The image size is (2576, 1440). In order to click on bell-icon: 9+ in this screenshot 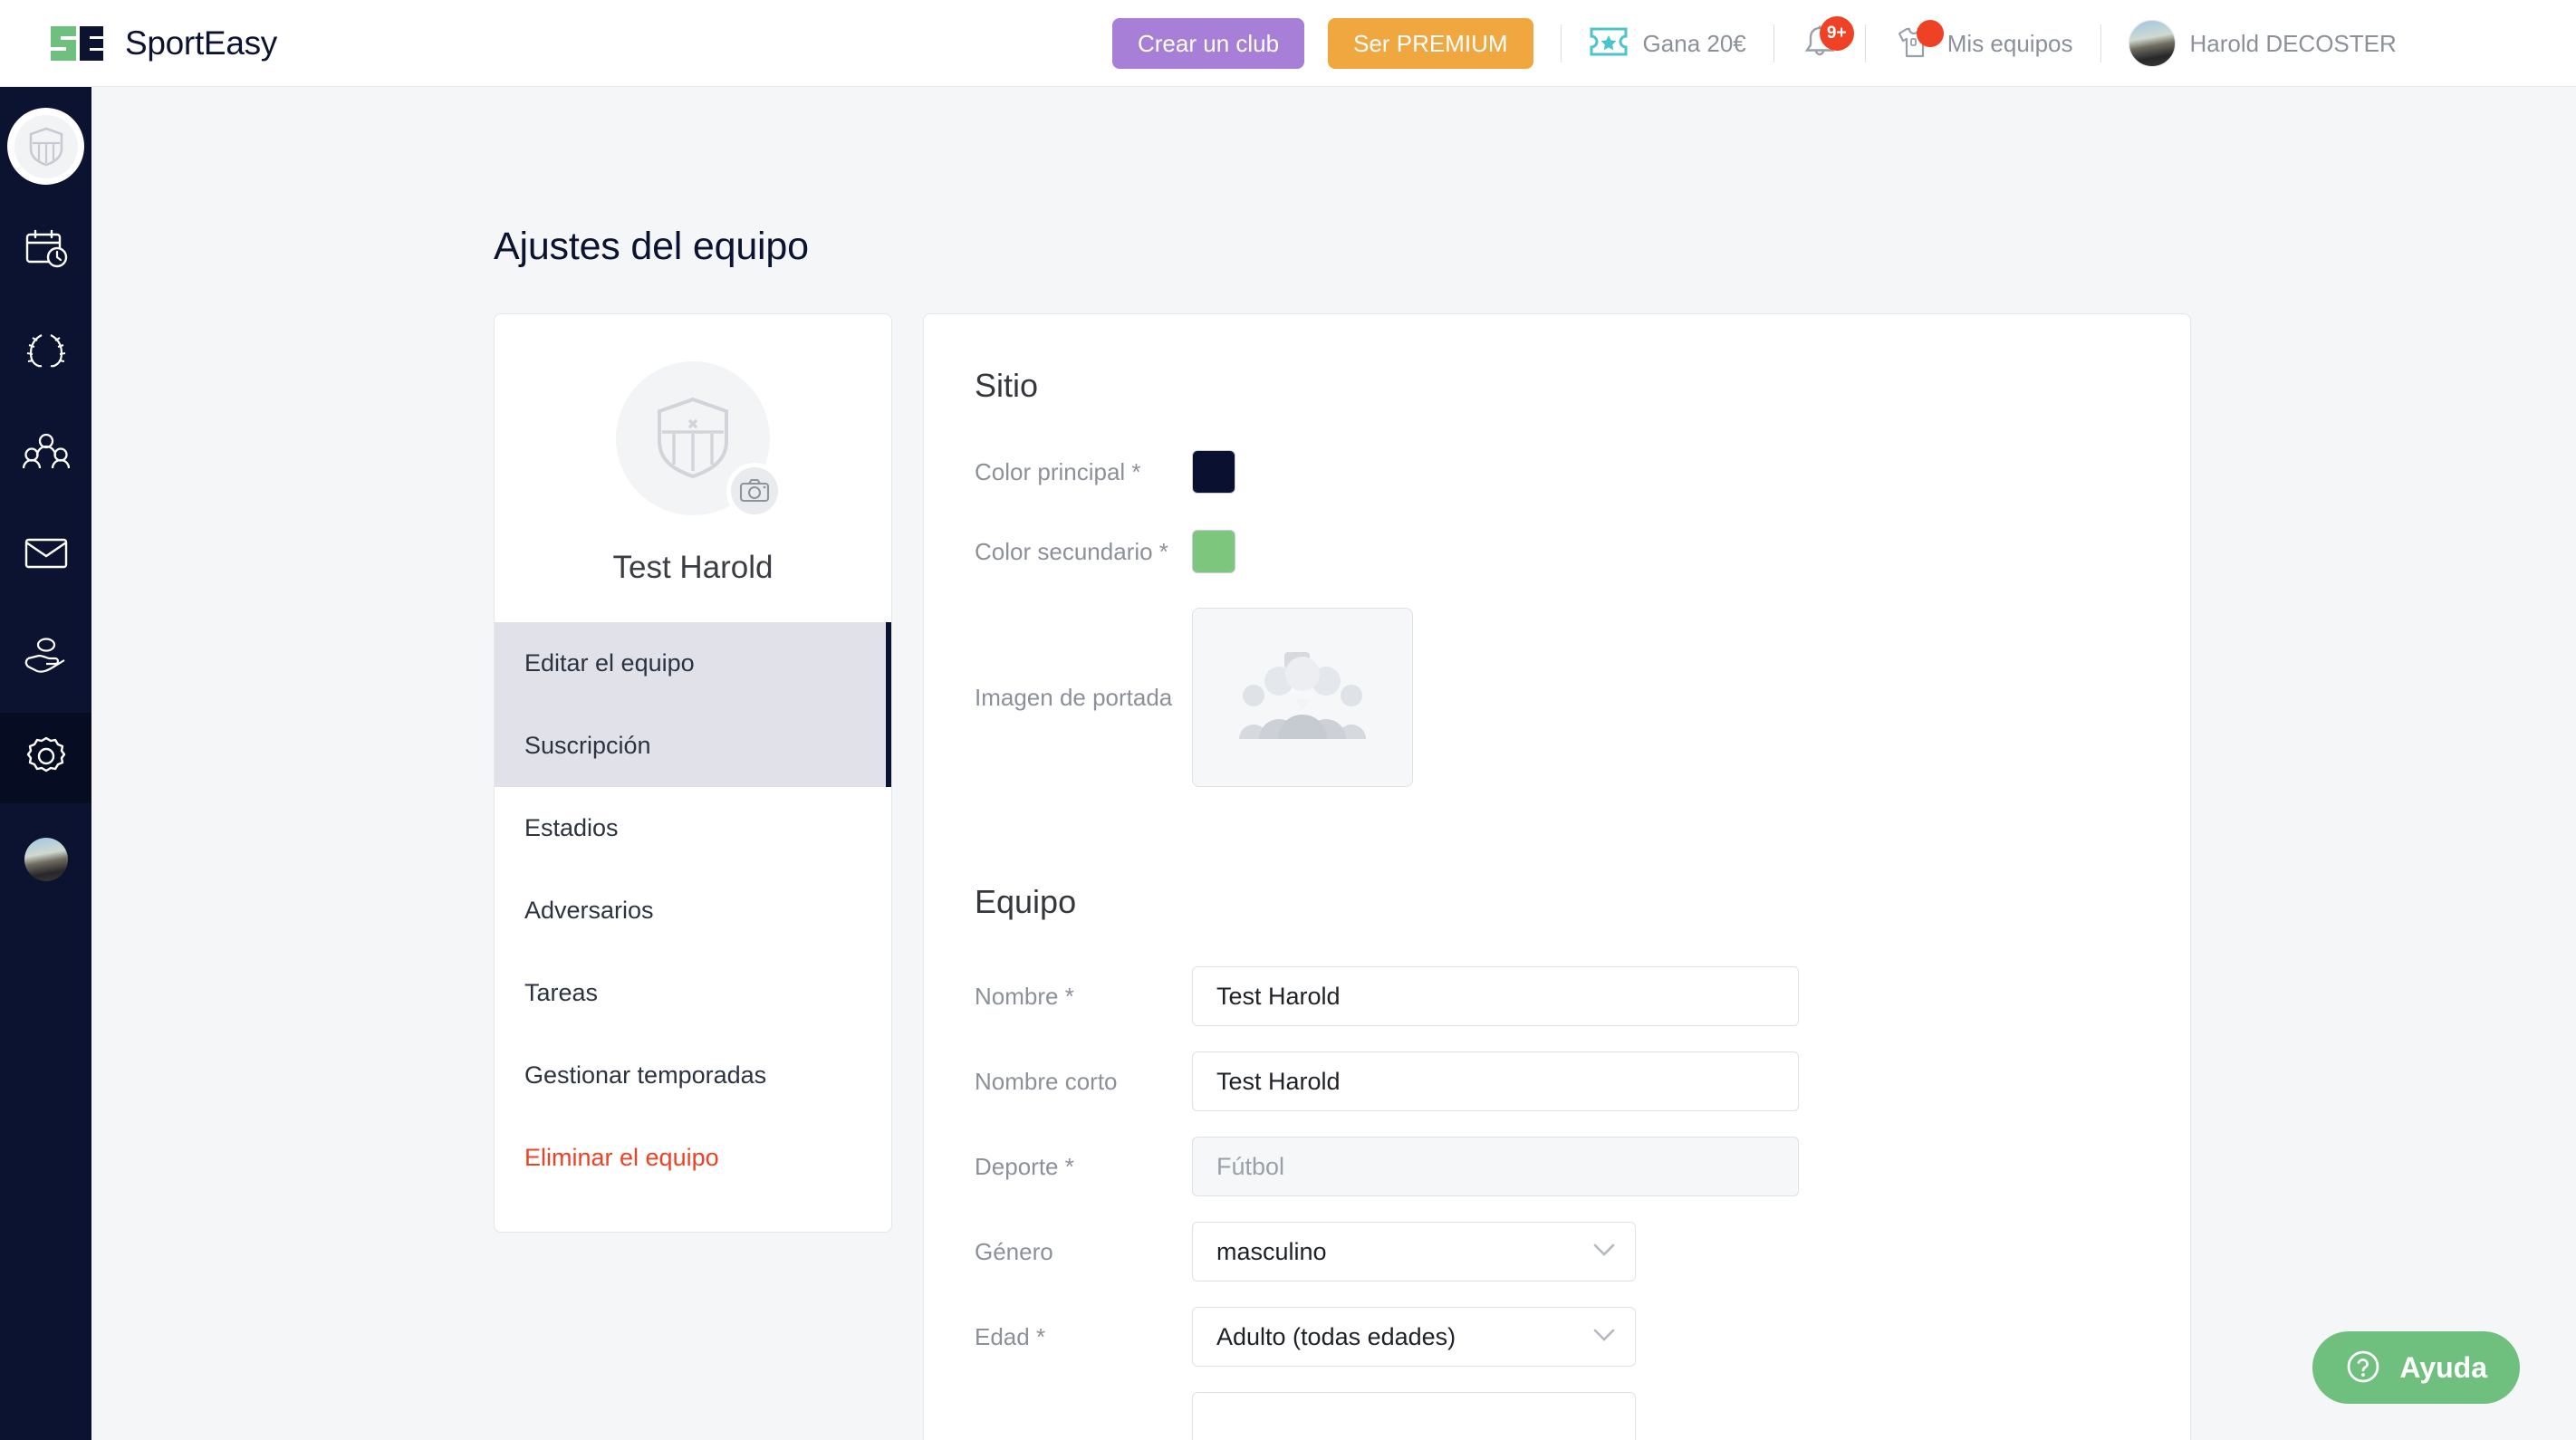, I will do `click(1828, 39)`.